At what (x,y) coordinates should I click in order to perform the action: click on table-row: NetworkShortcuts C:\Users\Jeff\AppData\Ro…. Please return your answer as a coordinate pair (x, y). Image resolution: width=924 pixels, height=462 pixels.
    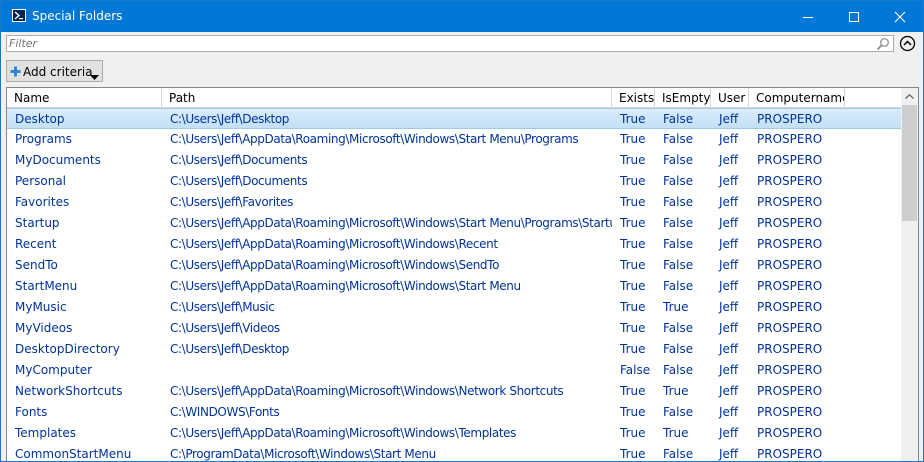
    Looking at the image, I should click on (454, 391).